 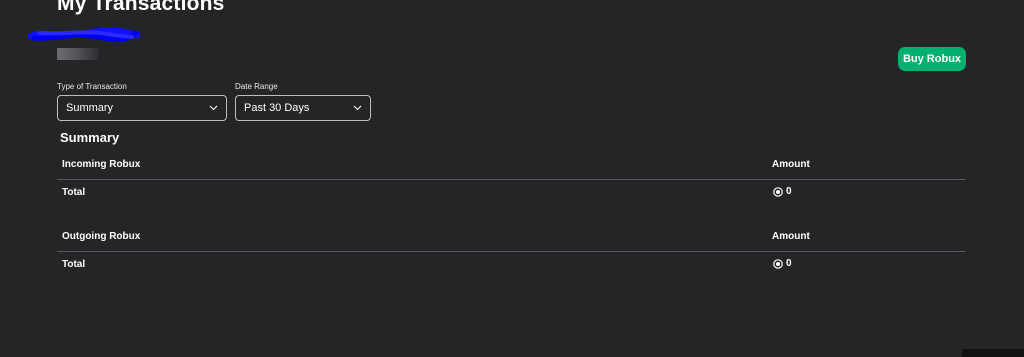 I want to click on transaction-type-label: Type of Transaction, so click(x=92, y=86).